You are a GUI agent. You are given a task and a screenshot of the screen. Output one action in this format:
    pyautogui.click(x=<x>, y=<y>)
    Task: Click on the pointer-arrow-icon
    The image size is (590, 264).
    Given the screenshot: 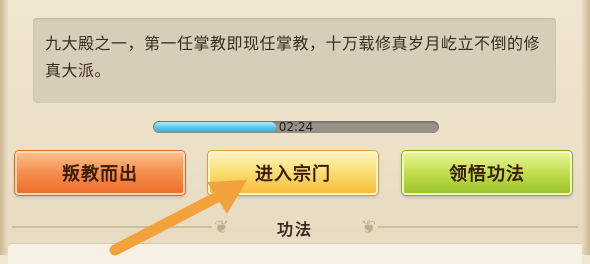 What is the action you would take?
    pyautogui.click(x=178, y=218)
    